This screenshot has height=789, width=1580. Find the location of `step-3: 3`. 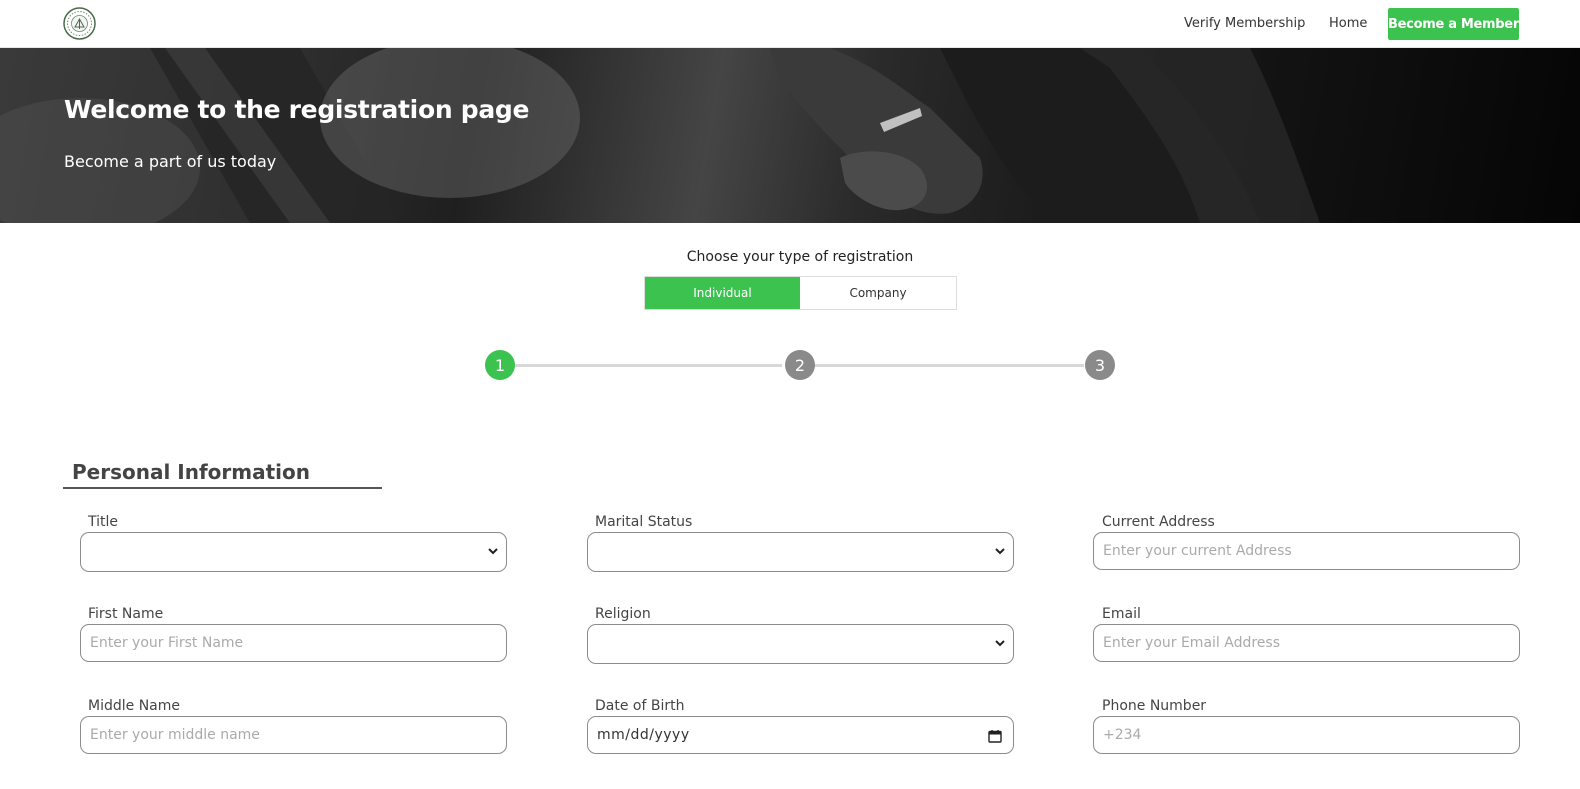

step-3: 3 is located at coordinates (1100, 365).